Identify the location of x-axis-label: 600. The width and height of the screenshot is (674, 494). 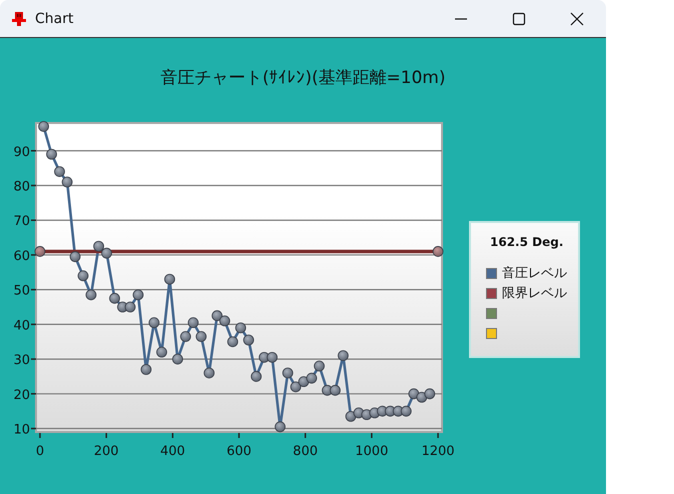
(239, 451).